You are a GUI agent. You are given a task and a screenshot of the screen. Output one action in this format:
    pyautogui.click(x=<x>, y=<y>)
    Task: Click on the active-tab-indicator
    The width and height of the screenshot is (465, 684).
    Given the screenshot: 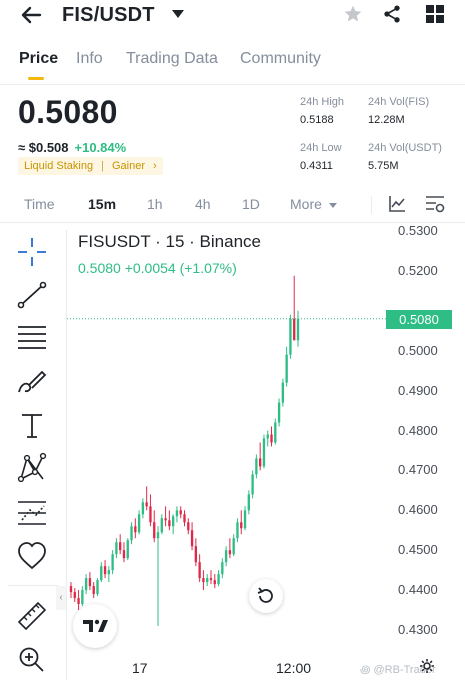 What is the action you would take?
    pyautogui.click(x=36, y=78)
    